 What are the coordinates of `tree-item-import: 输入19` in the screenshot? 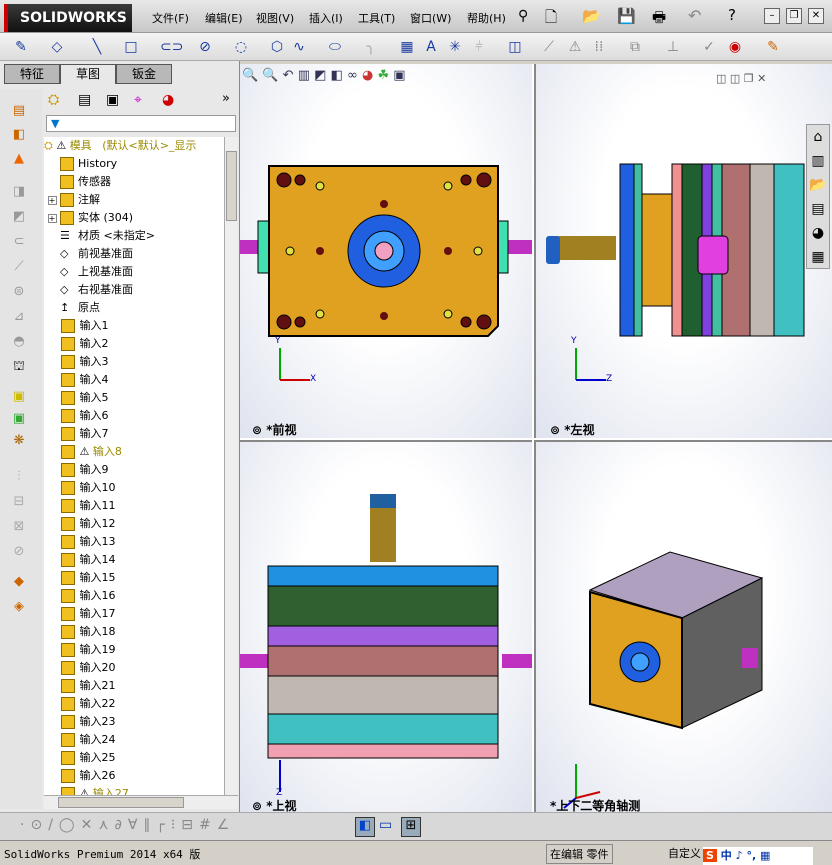 It's located at (79, 650).